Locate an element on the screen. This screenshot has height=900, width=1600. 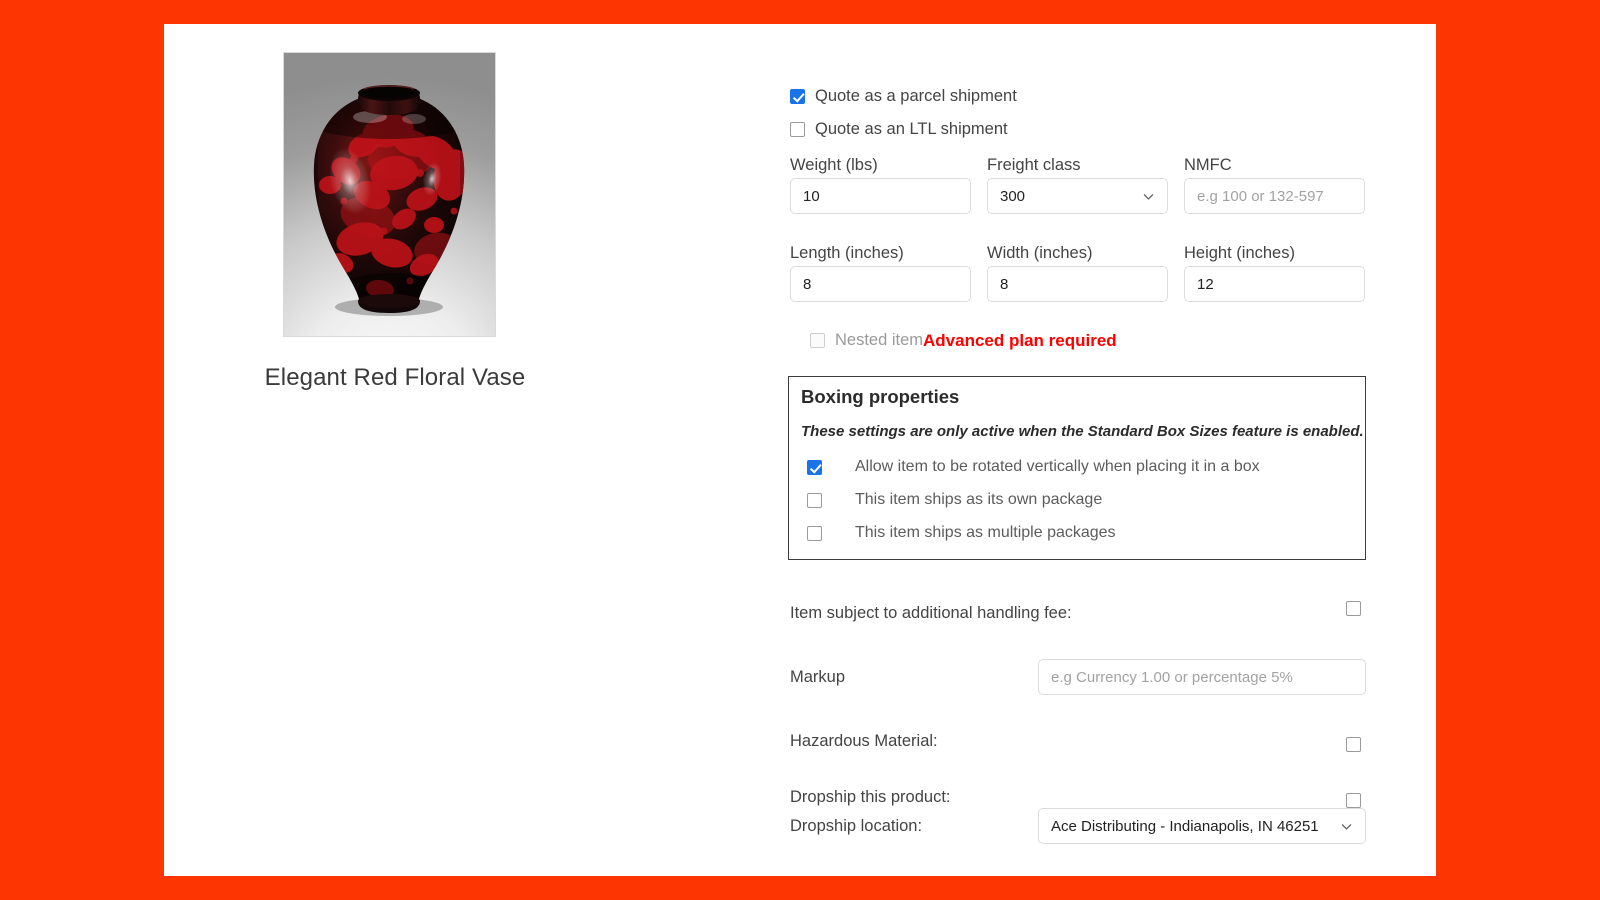
boxing-option-own-package-row: This item ships as its own package is located at coordinates (954, 500).